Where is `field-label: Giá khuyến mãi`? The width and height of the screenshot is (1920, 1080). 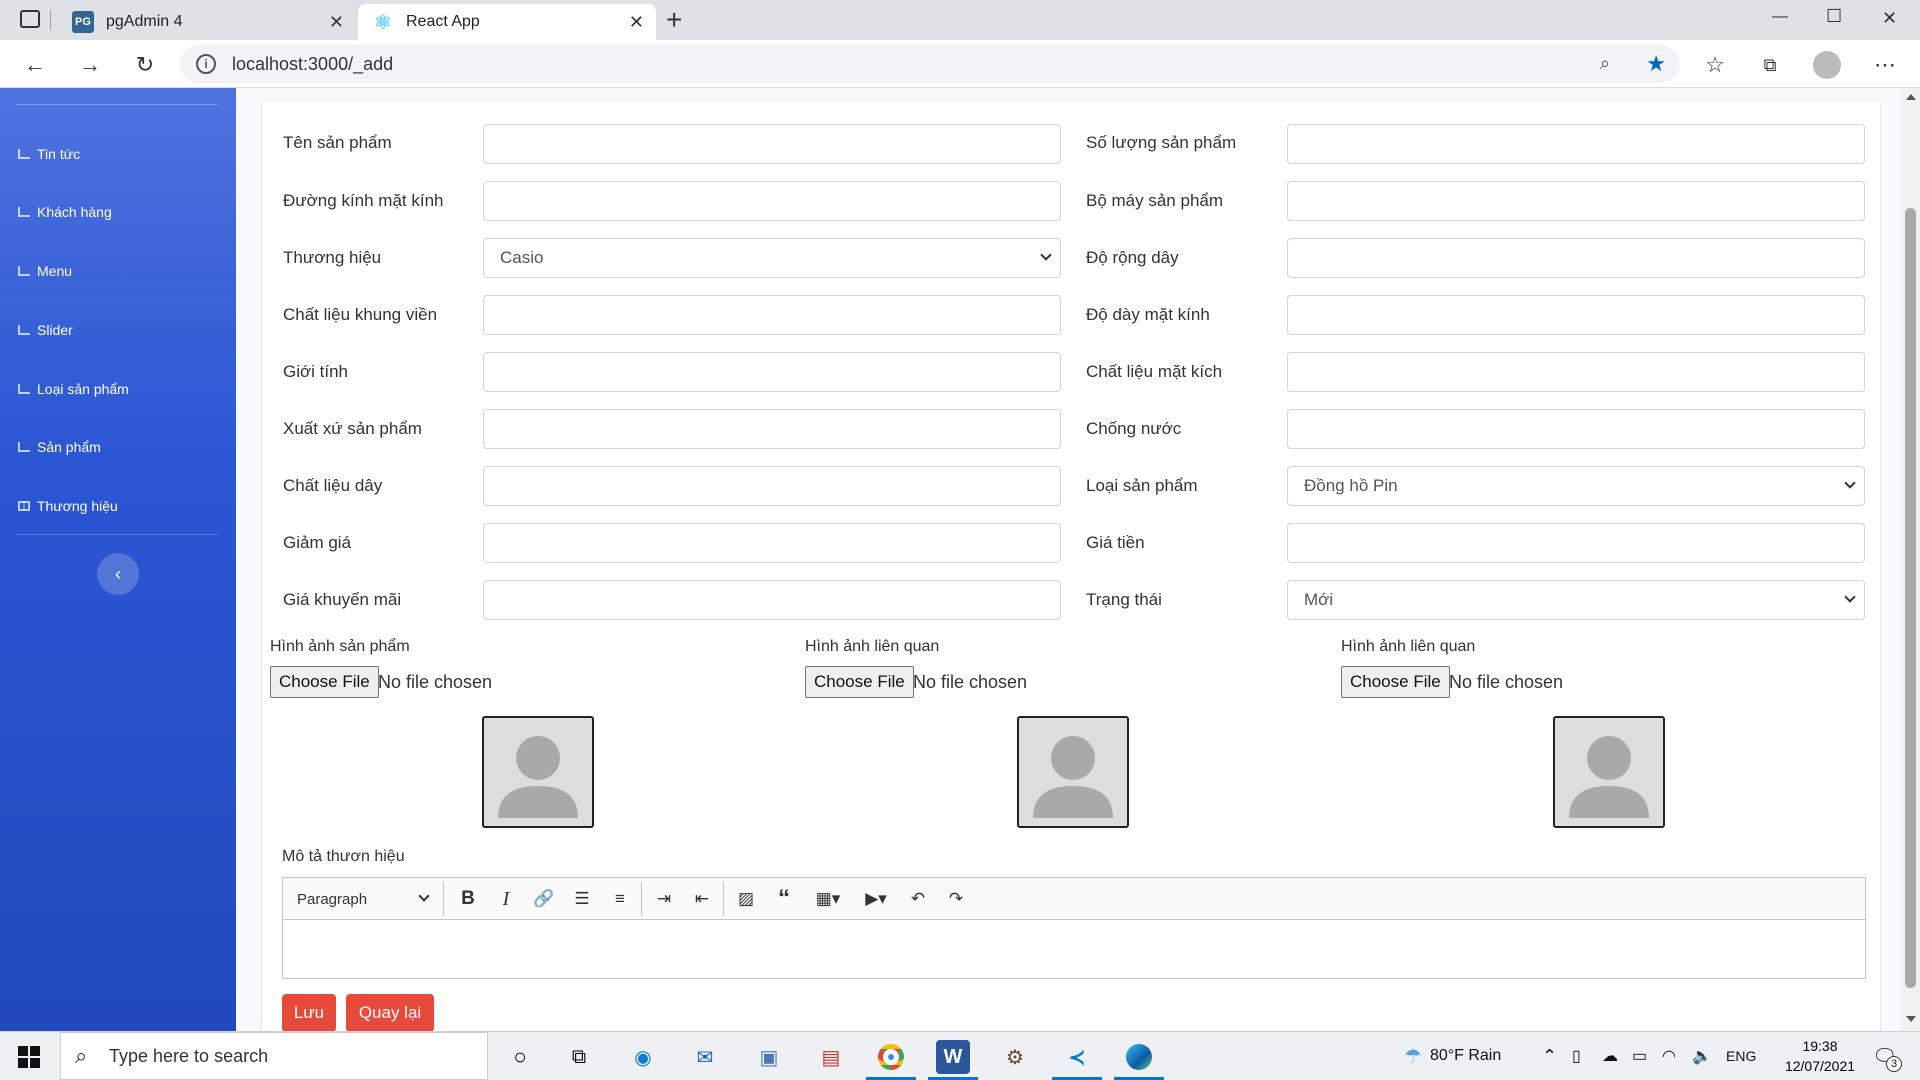 field-label: Giá khuyến mãi is located at coordinates (342, 599).